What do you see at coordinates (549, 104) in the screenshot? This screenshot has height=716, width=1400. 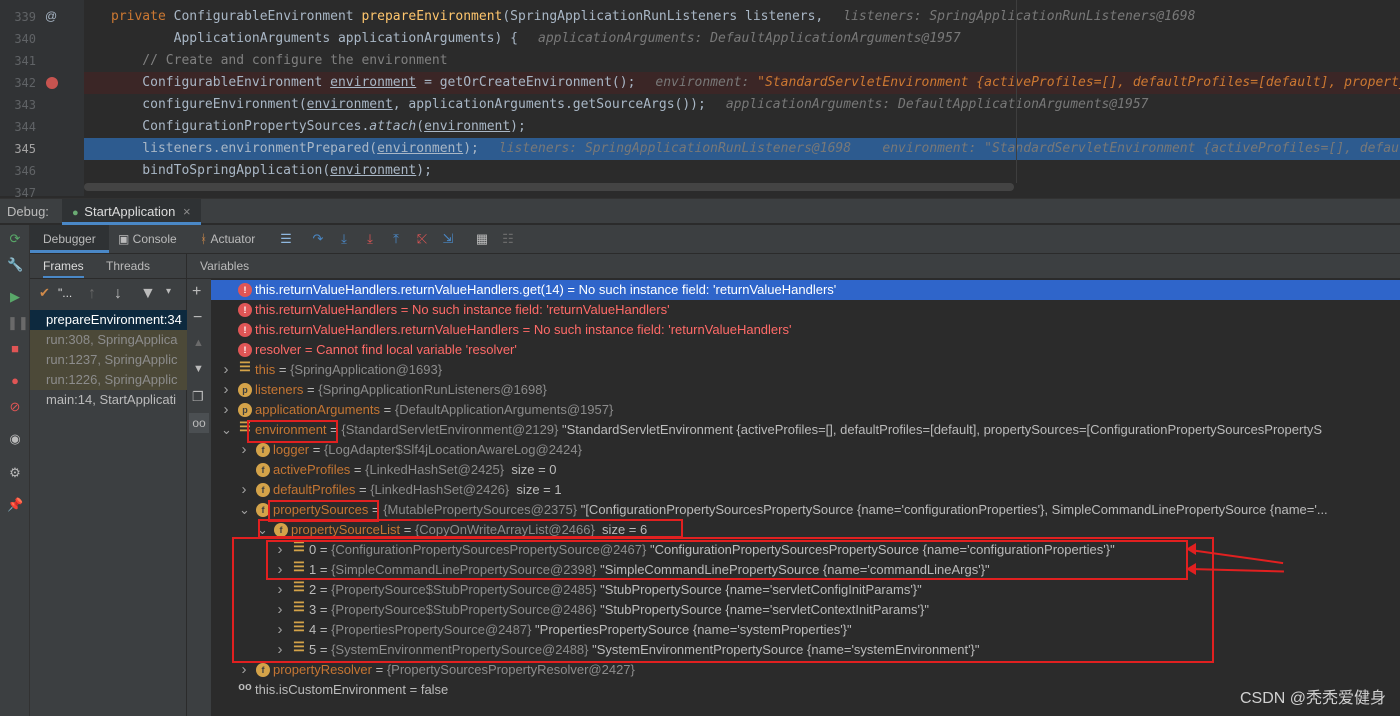 I see `code-token: , applicationArguments.getSourceArgs());` at bounding box center [549, 104].